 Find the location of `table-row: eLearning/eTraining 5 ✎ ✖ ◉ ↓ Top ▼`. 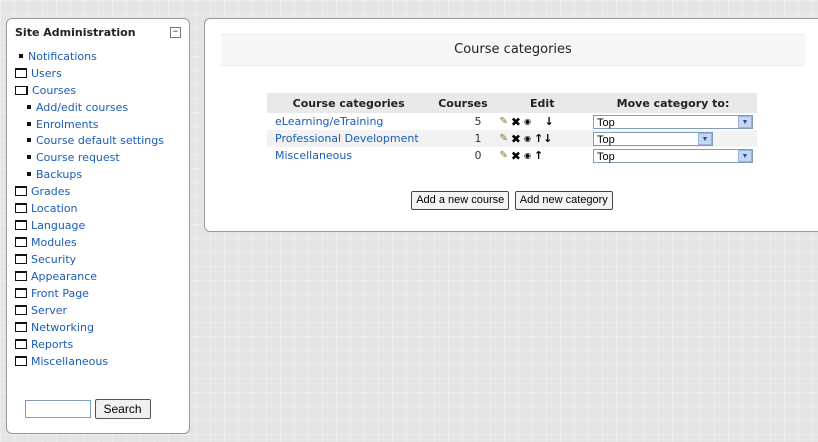

table-row: eLearning/eTraining 5 ✎ ✖ ◉ ↓ Top ▼ is located at coordinates (512, 121).